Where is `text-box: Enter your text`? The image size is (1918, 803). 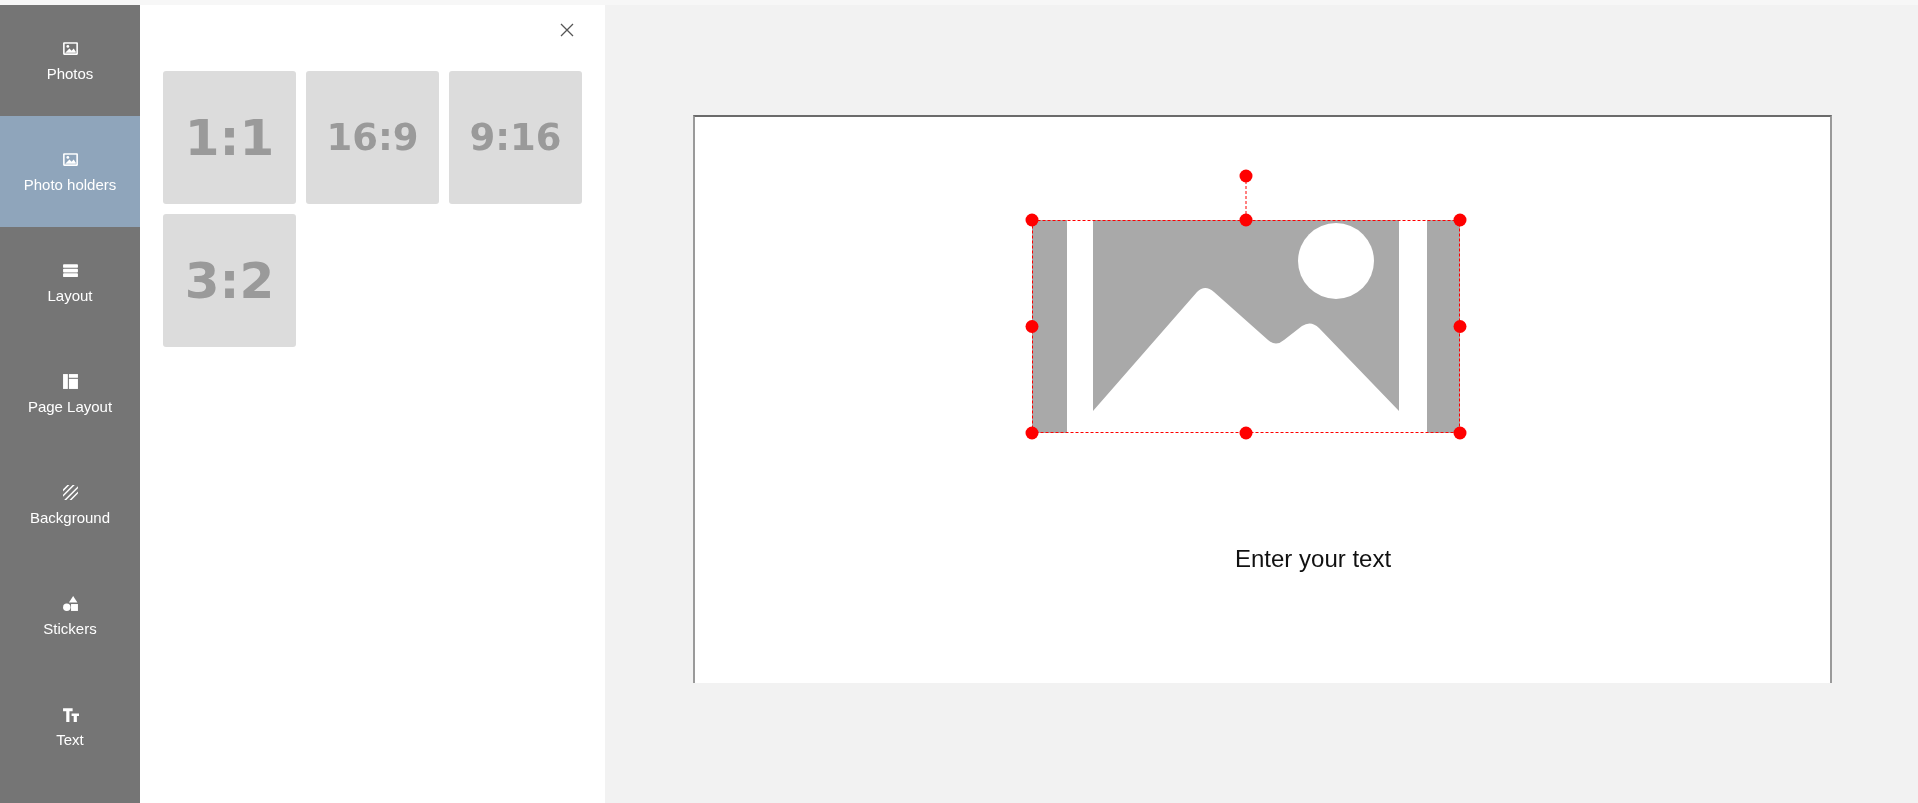
text-box: Enter your text is located at coordinates (1313, 559).